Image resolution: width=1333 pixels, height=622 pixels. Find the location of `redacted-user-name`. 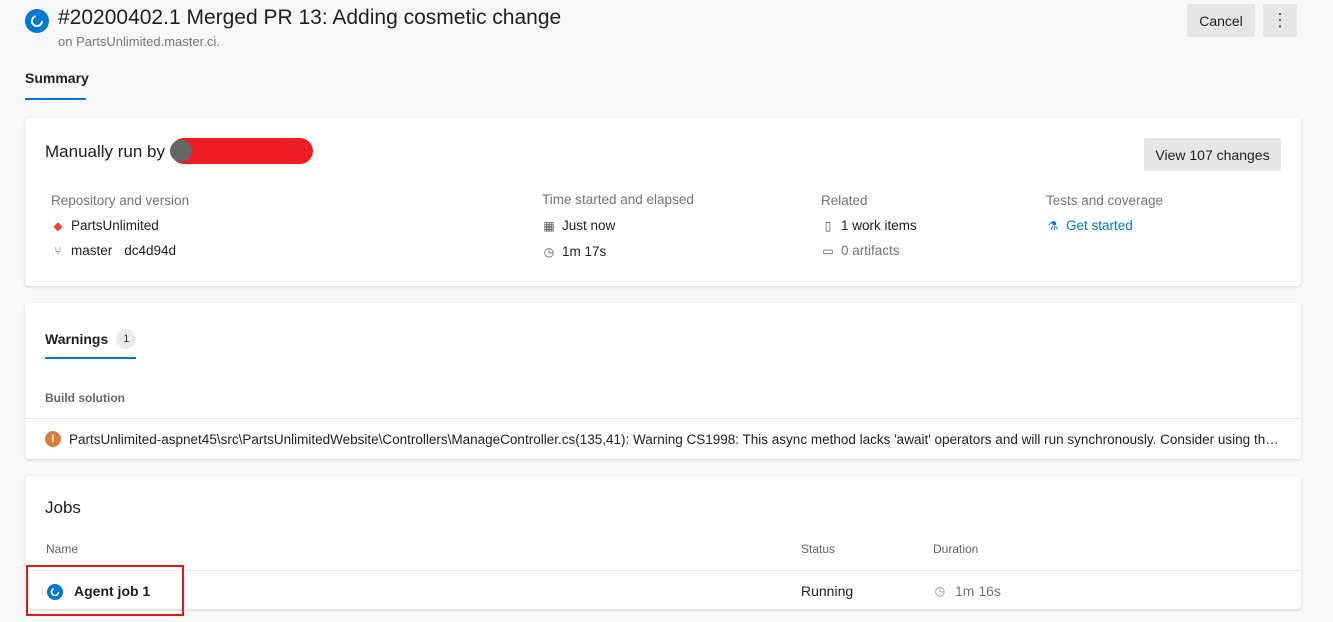

redacted-user-name is located at coordinates (242, 151).